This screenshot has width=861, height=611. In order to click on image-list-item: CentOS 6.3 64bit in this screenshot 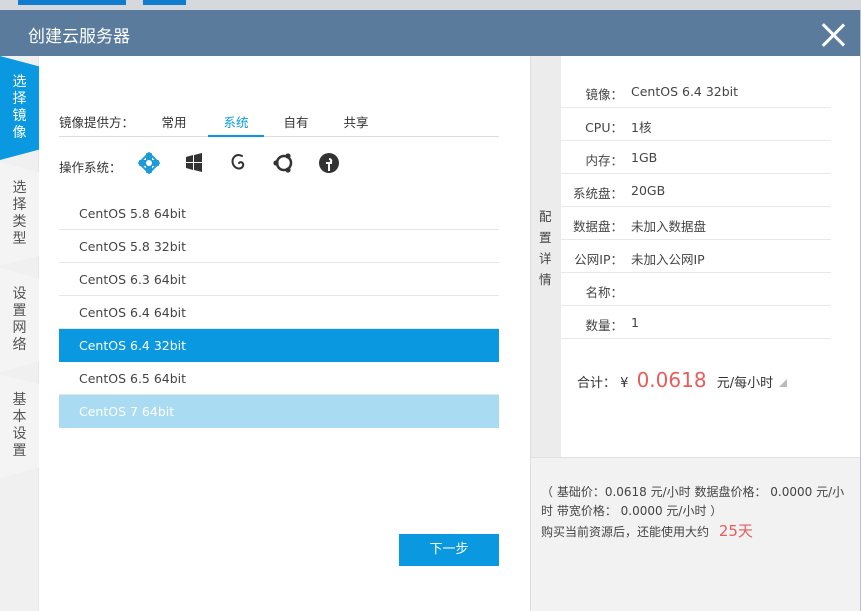, I will do `click(279, 279)`.